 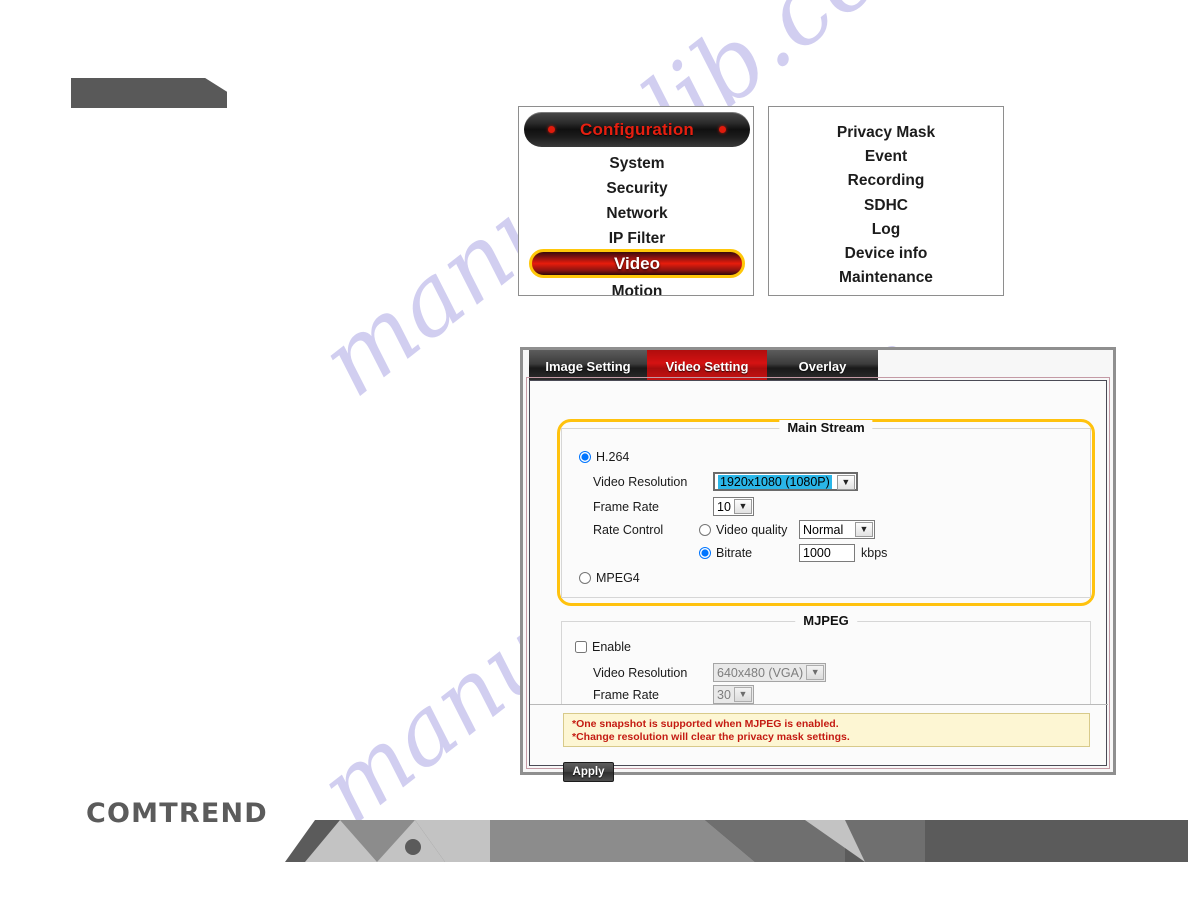 I want to click on mjpeg-video-resolution-select: 640x480 (VGA) ▼, so click(x=770, y=672).